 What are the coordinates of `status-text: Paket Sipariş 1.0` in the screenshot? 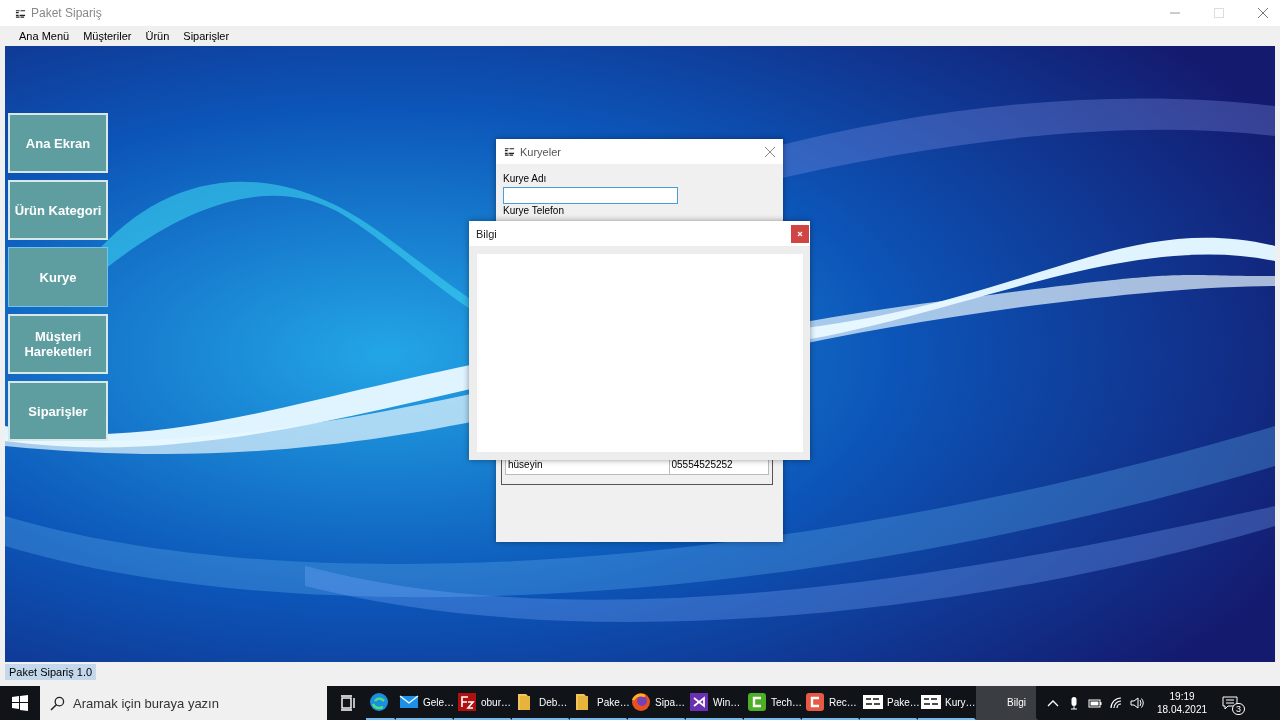 It's located at (51, 672).